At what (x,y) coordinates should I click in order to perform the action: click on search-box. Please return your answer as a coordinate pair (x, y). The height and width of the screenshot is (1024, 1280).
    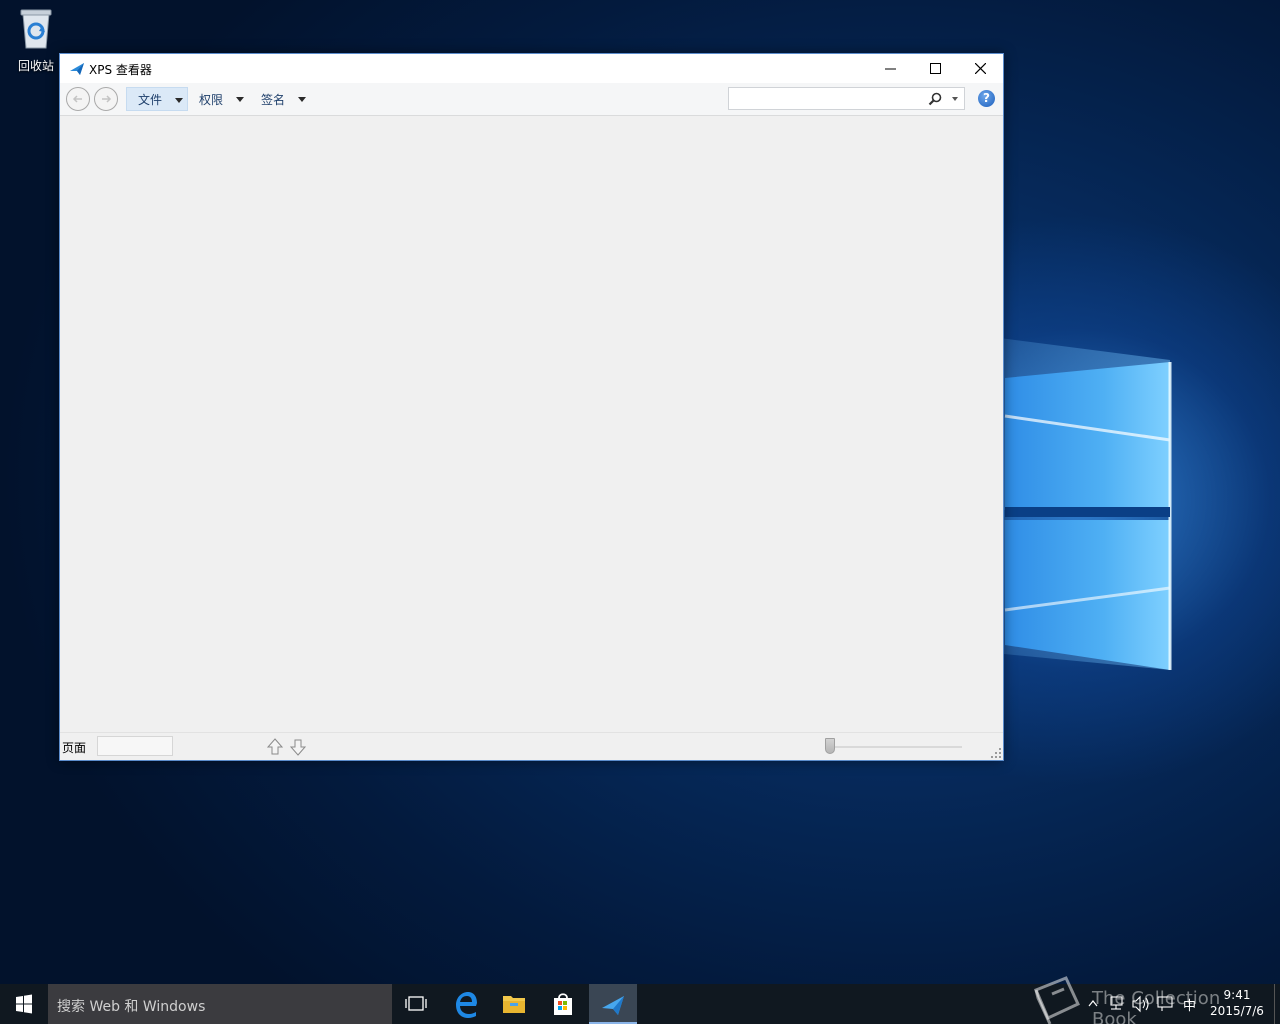
    Looking at the image, I should click on (846, 98).